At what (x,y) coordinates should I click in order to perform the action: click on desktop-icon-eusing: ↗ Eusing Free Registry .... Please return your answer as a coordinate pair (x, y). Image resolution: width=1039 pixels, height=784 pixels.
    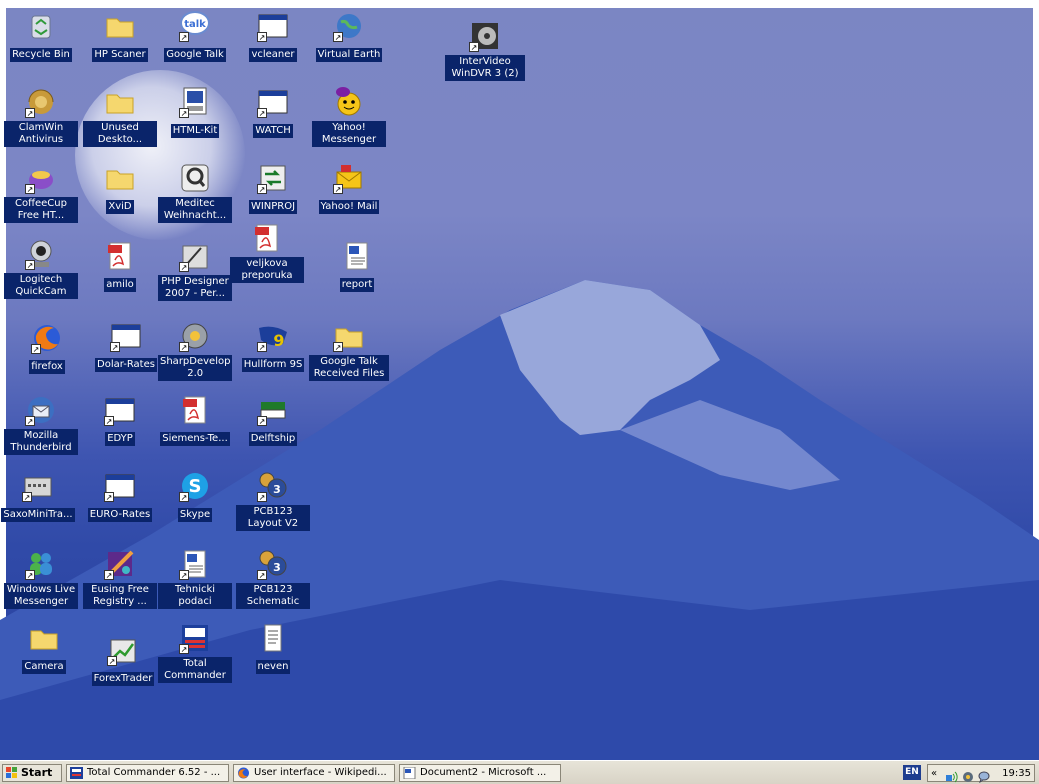
    Looking at the image, I should click on (120, 578).